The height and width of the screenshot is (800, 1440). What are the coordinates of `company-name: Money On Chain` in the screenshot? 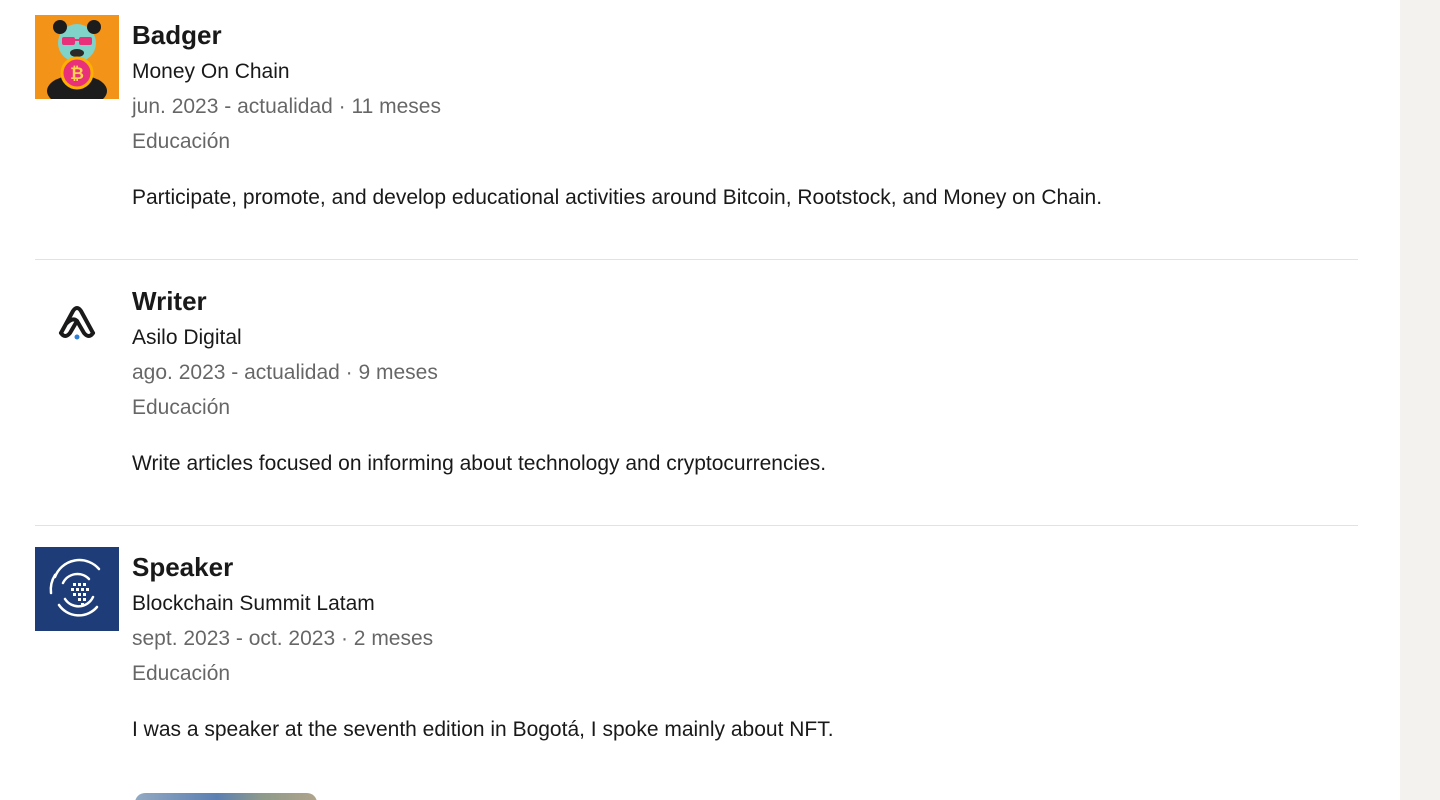 It's located at (745, 72).